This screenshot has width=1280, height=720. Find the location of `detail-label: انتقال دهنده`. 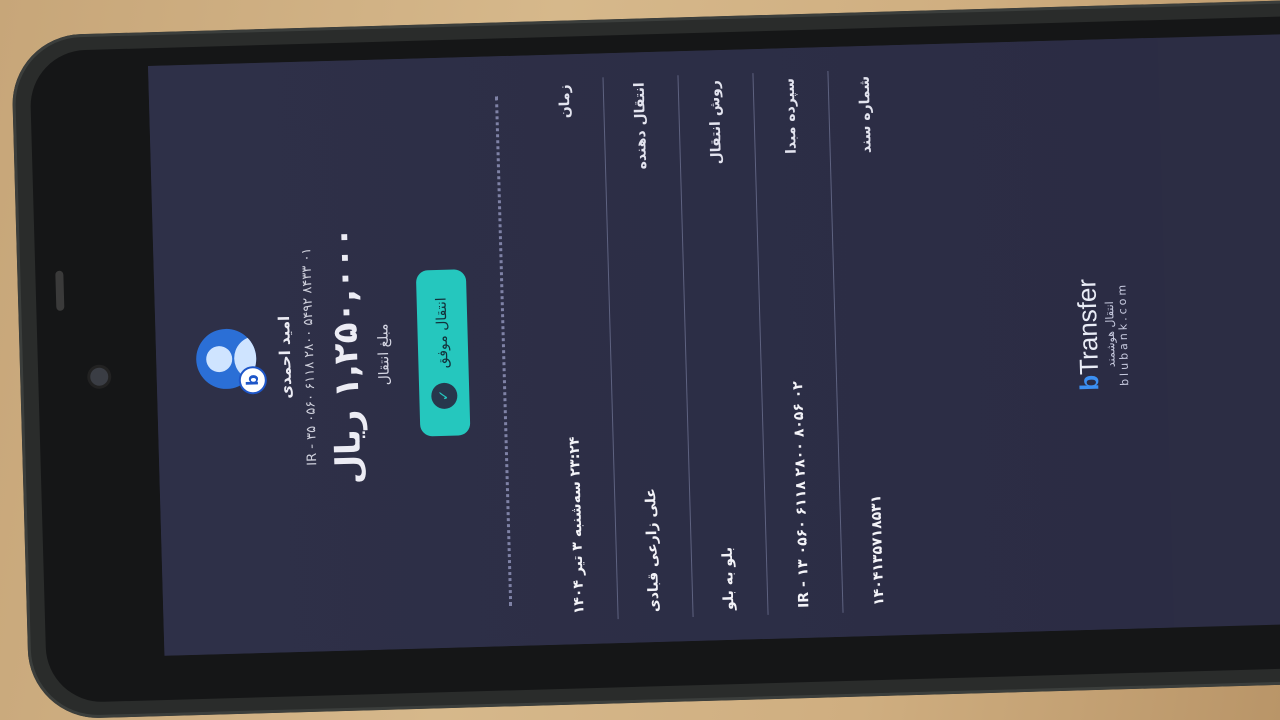

detail-label: انتقال دهنده is located at coordinates (641, 126).